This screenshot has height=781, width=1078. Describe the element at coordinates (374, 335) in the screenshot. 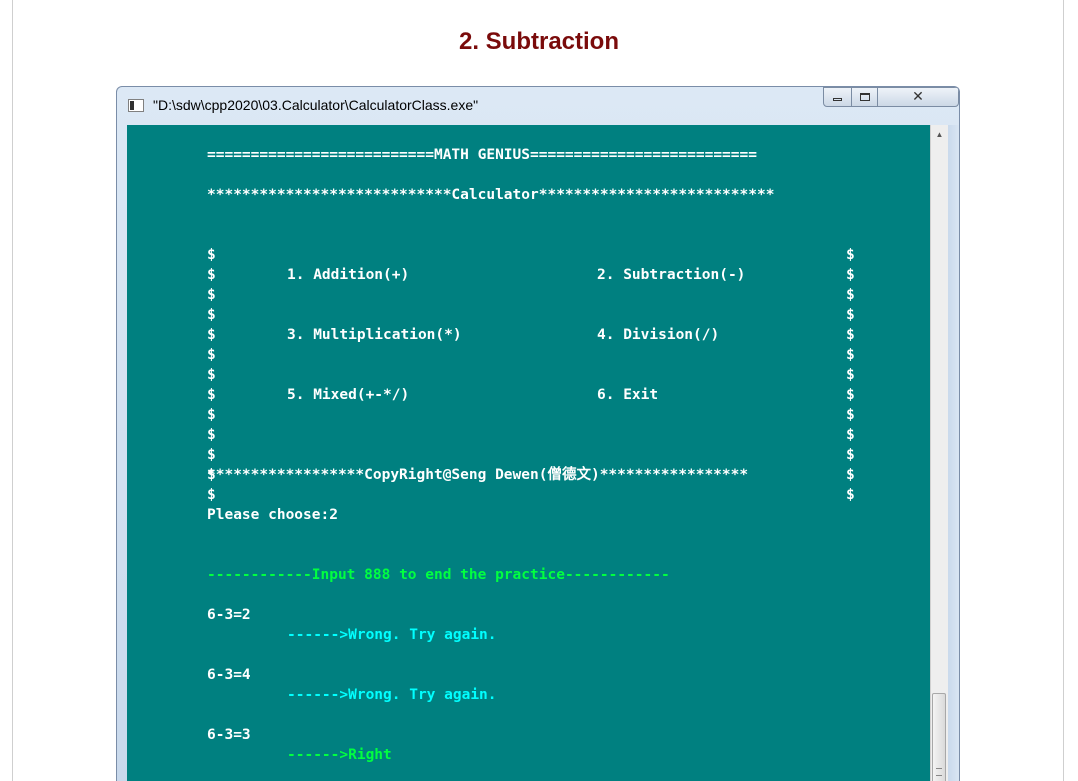

I see `menu-option: 3. Multiplication(*)` at that location.